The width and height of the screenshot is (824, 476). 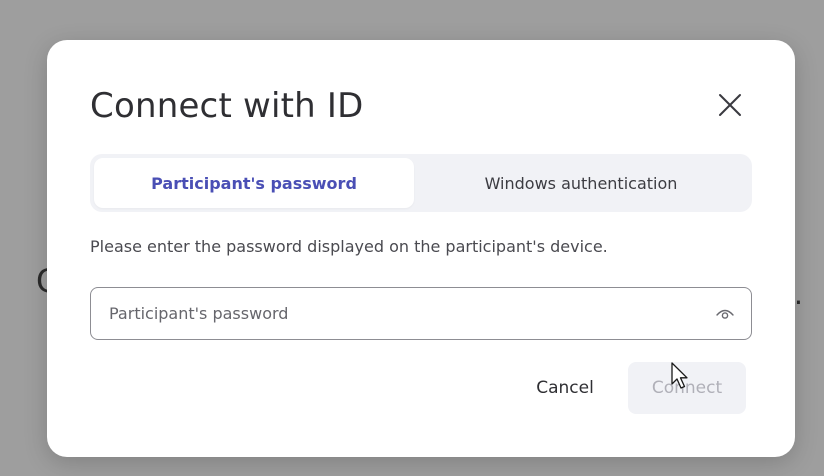 What do you see at coordinates (565, 388) in the screenshot?
I see `cancel-button: Cancel` at bounding box center [565, 388].